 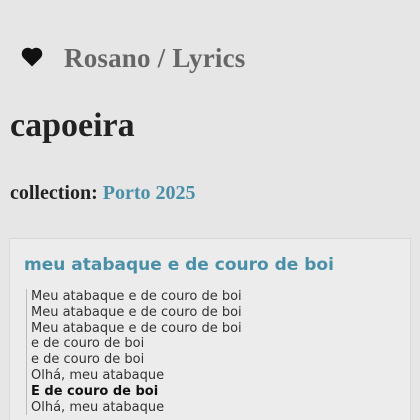 I want to click on site-header: Rosano / Lyrics, so click(x=131, y=58).